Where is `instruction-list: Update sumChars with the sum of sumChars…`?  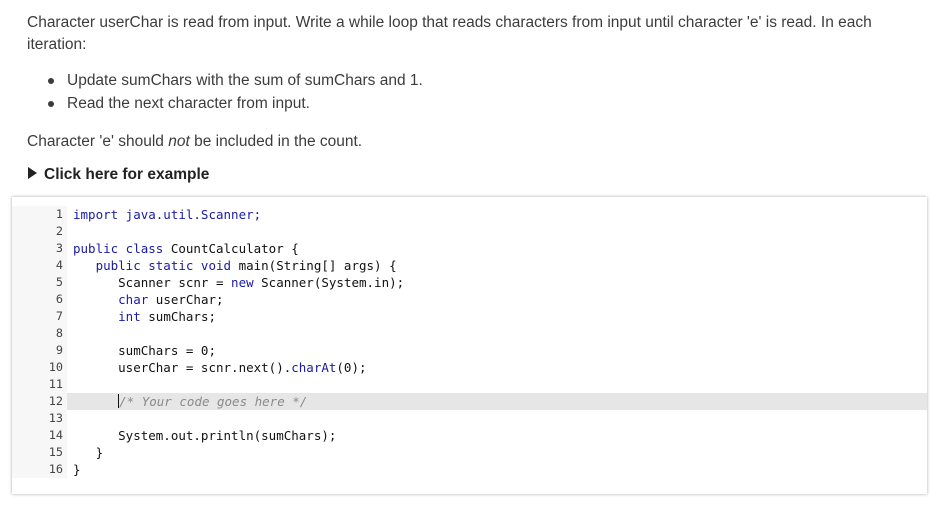 instruction-list: Update sumChars with the sum of sumChars… is located at coordinates (235, 93).